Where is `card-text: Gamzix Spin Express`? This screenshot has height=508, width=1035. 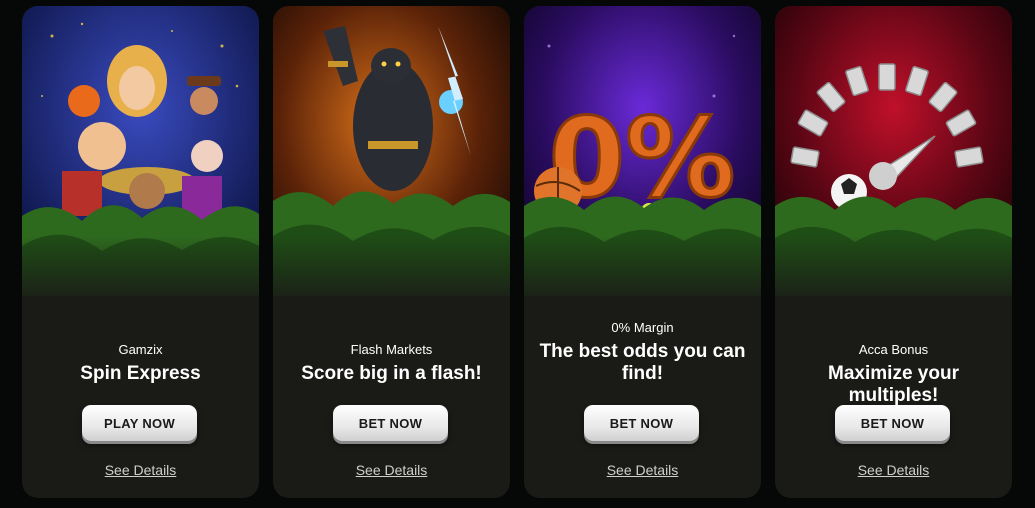
card-text: Gamzix Spin Express is located at coordinates (140, 363).